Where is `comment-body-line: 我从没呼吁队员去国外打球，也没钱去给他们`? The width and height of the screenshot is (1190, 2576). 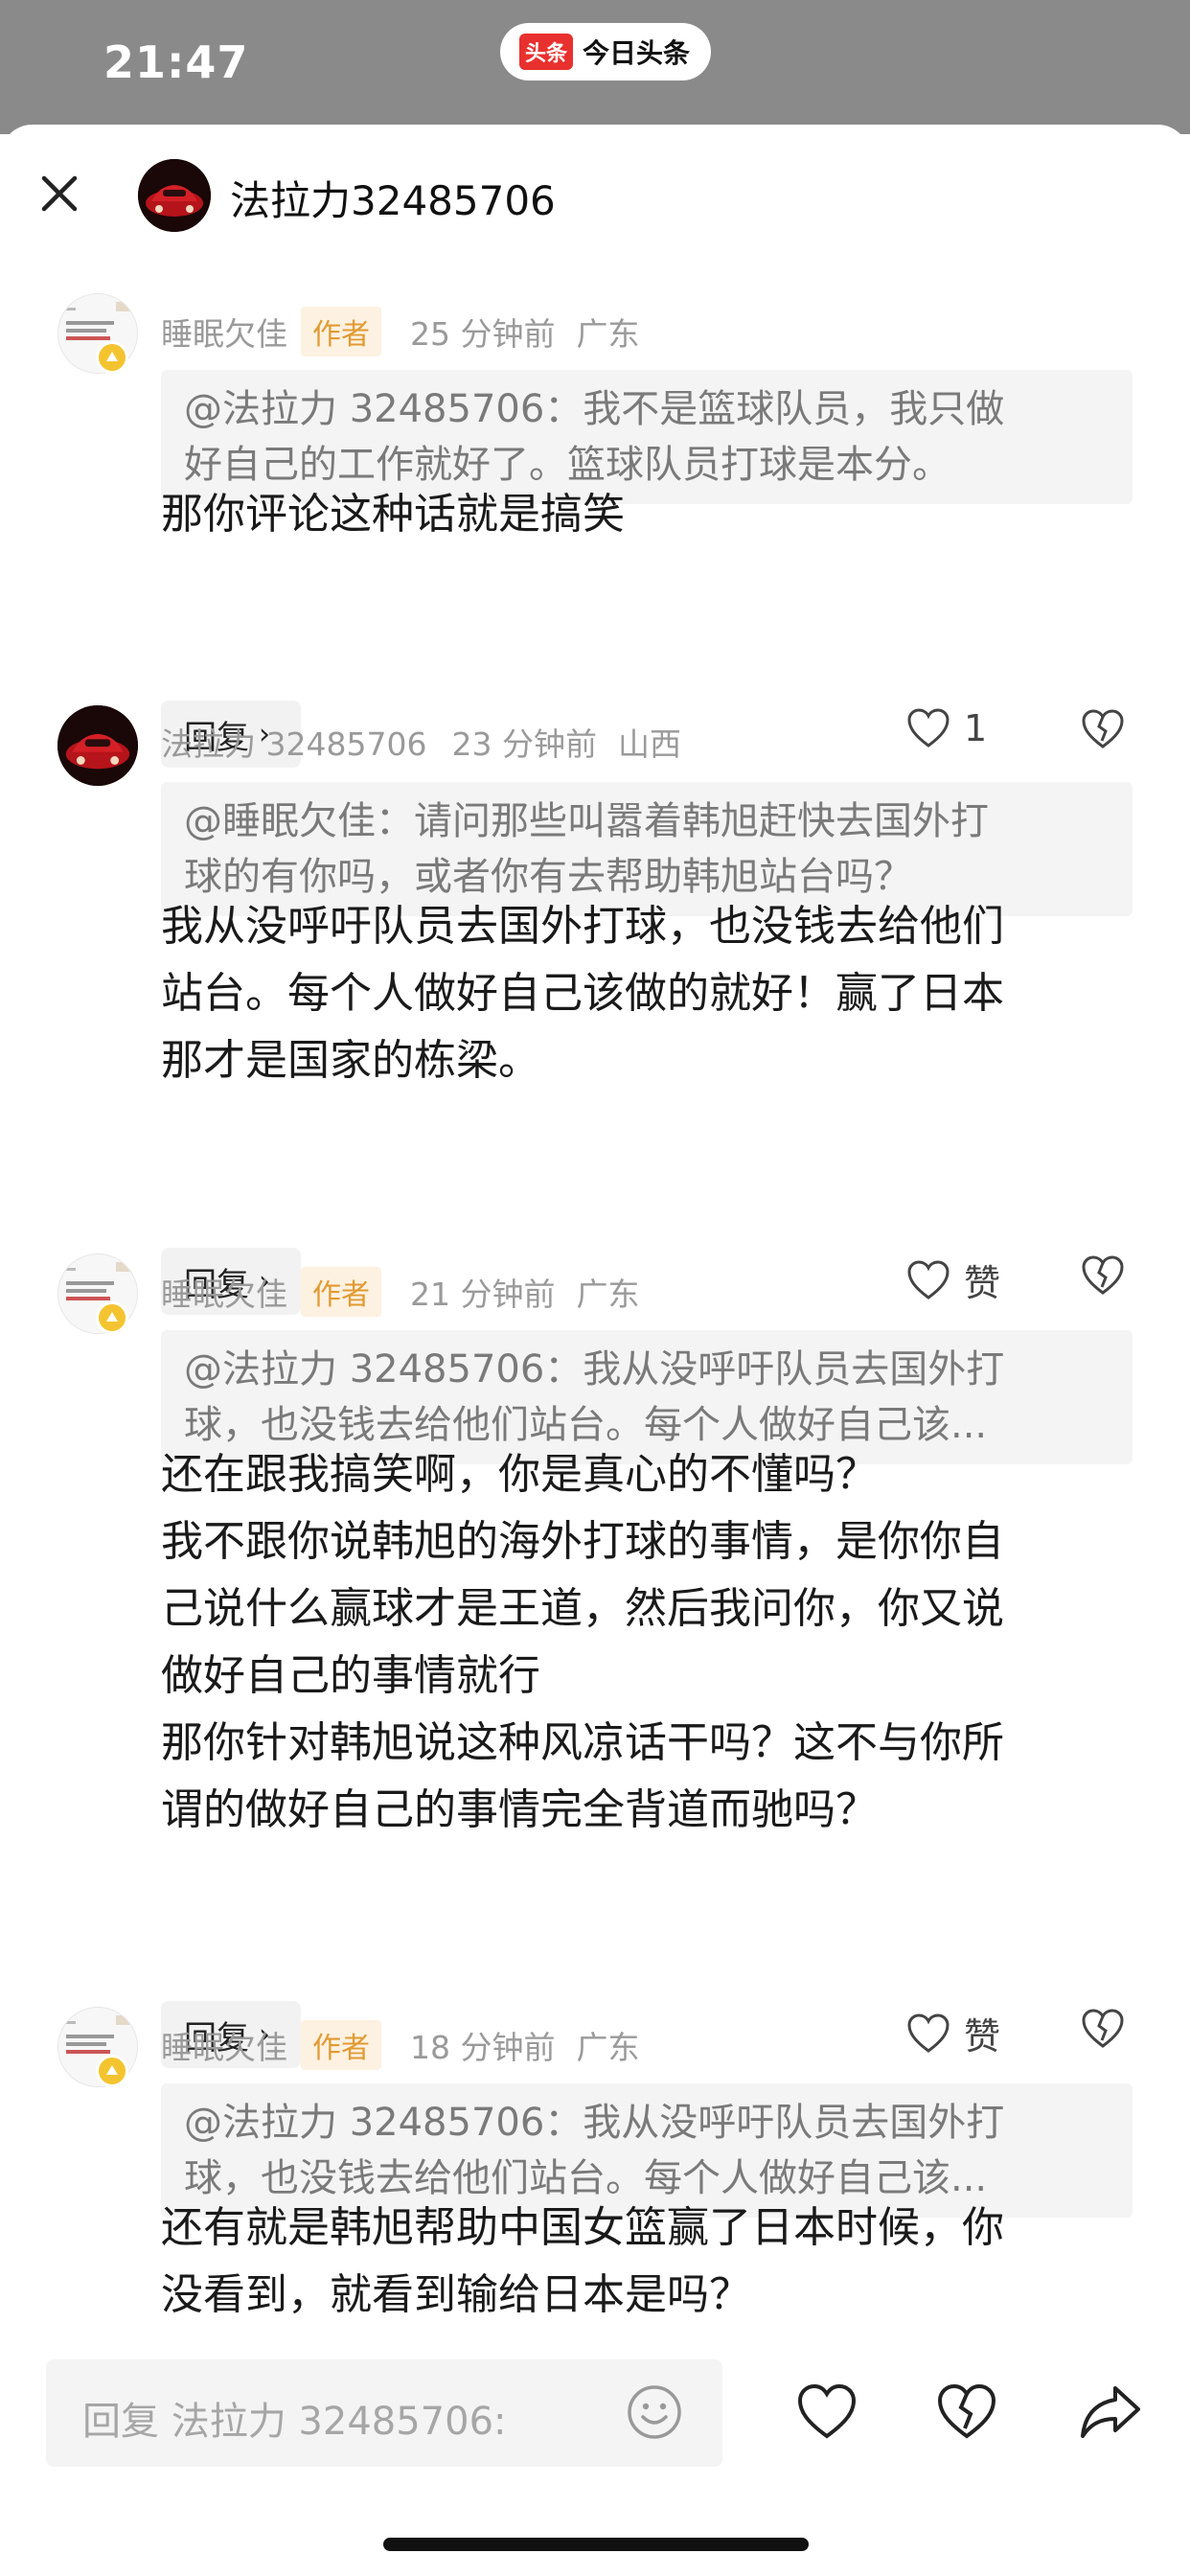
comment-body-line: 我从没呼吁队员去国外打球，也没钱去给他们 is located at coordinates (583, 926).